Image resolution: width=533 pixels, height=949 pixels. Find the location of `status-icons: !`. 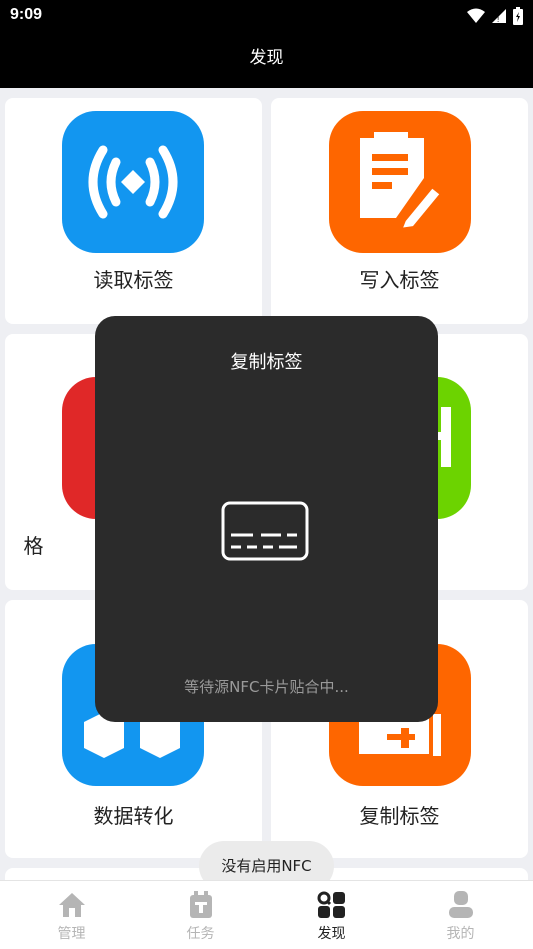

status-icons: ! is located at coordinates (495, 16).